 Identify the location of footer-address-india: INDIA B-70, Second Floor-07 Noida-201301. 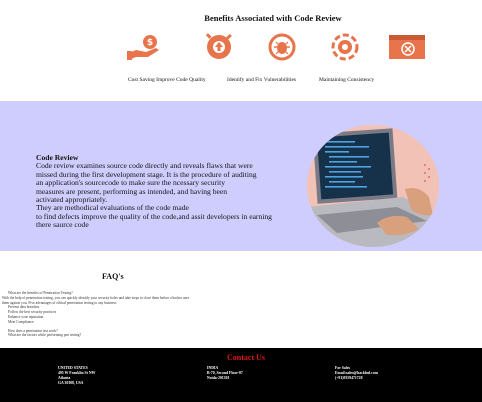
(225, 373).